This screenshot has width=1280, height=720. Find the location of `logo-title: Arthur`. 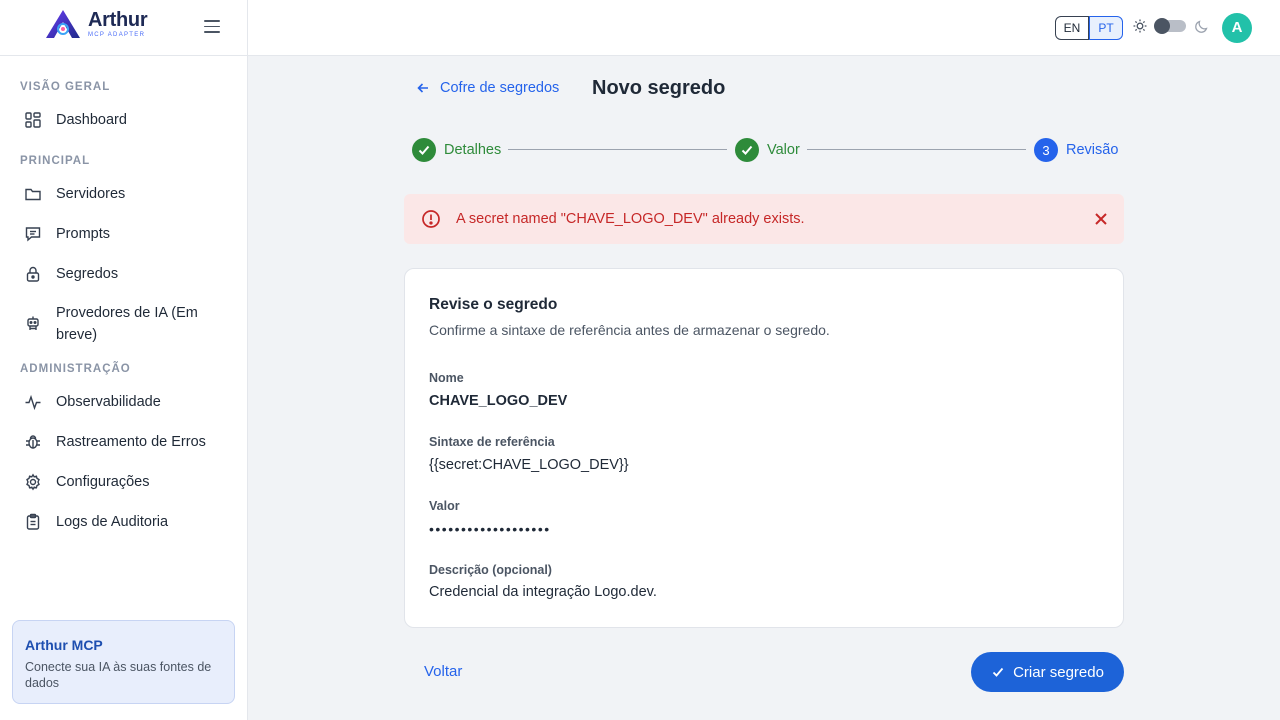

logo-title: Arthur is located at coordinates (118, 20).